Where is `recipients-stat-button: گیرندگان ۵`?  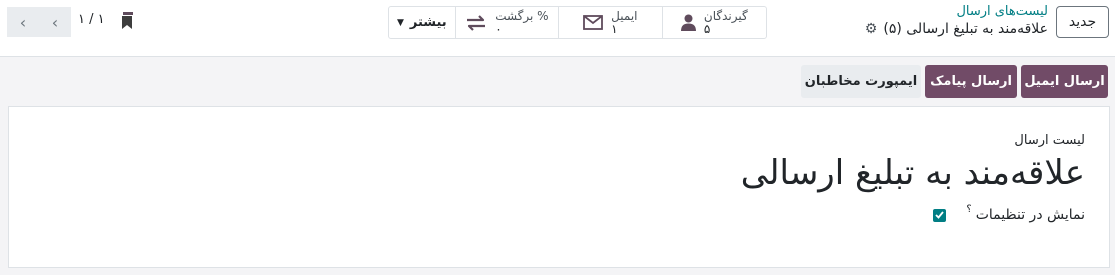
recipients-stat-button: گیرندگان ۵ is located at coordinates (714, 22).